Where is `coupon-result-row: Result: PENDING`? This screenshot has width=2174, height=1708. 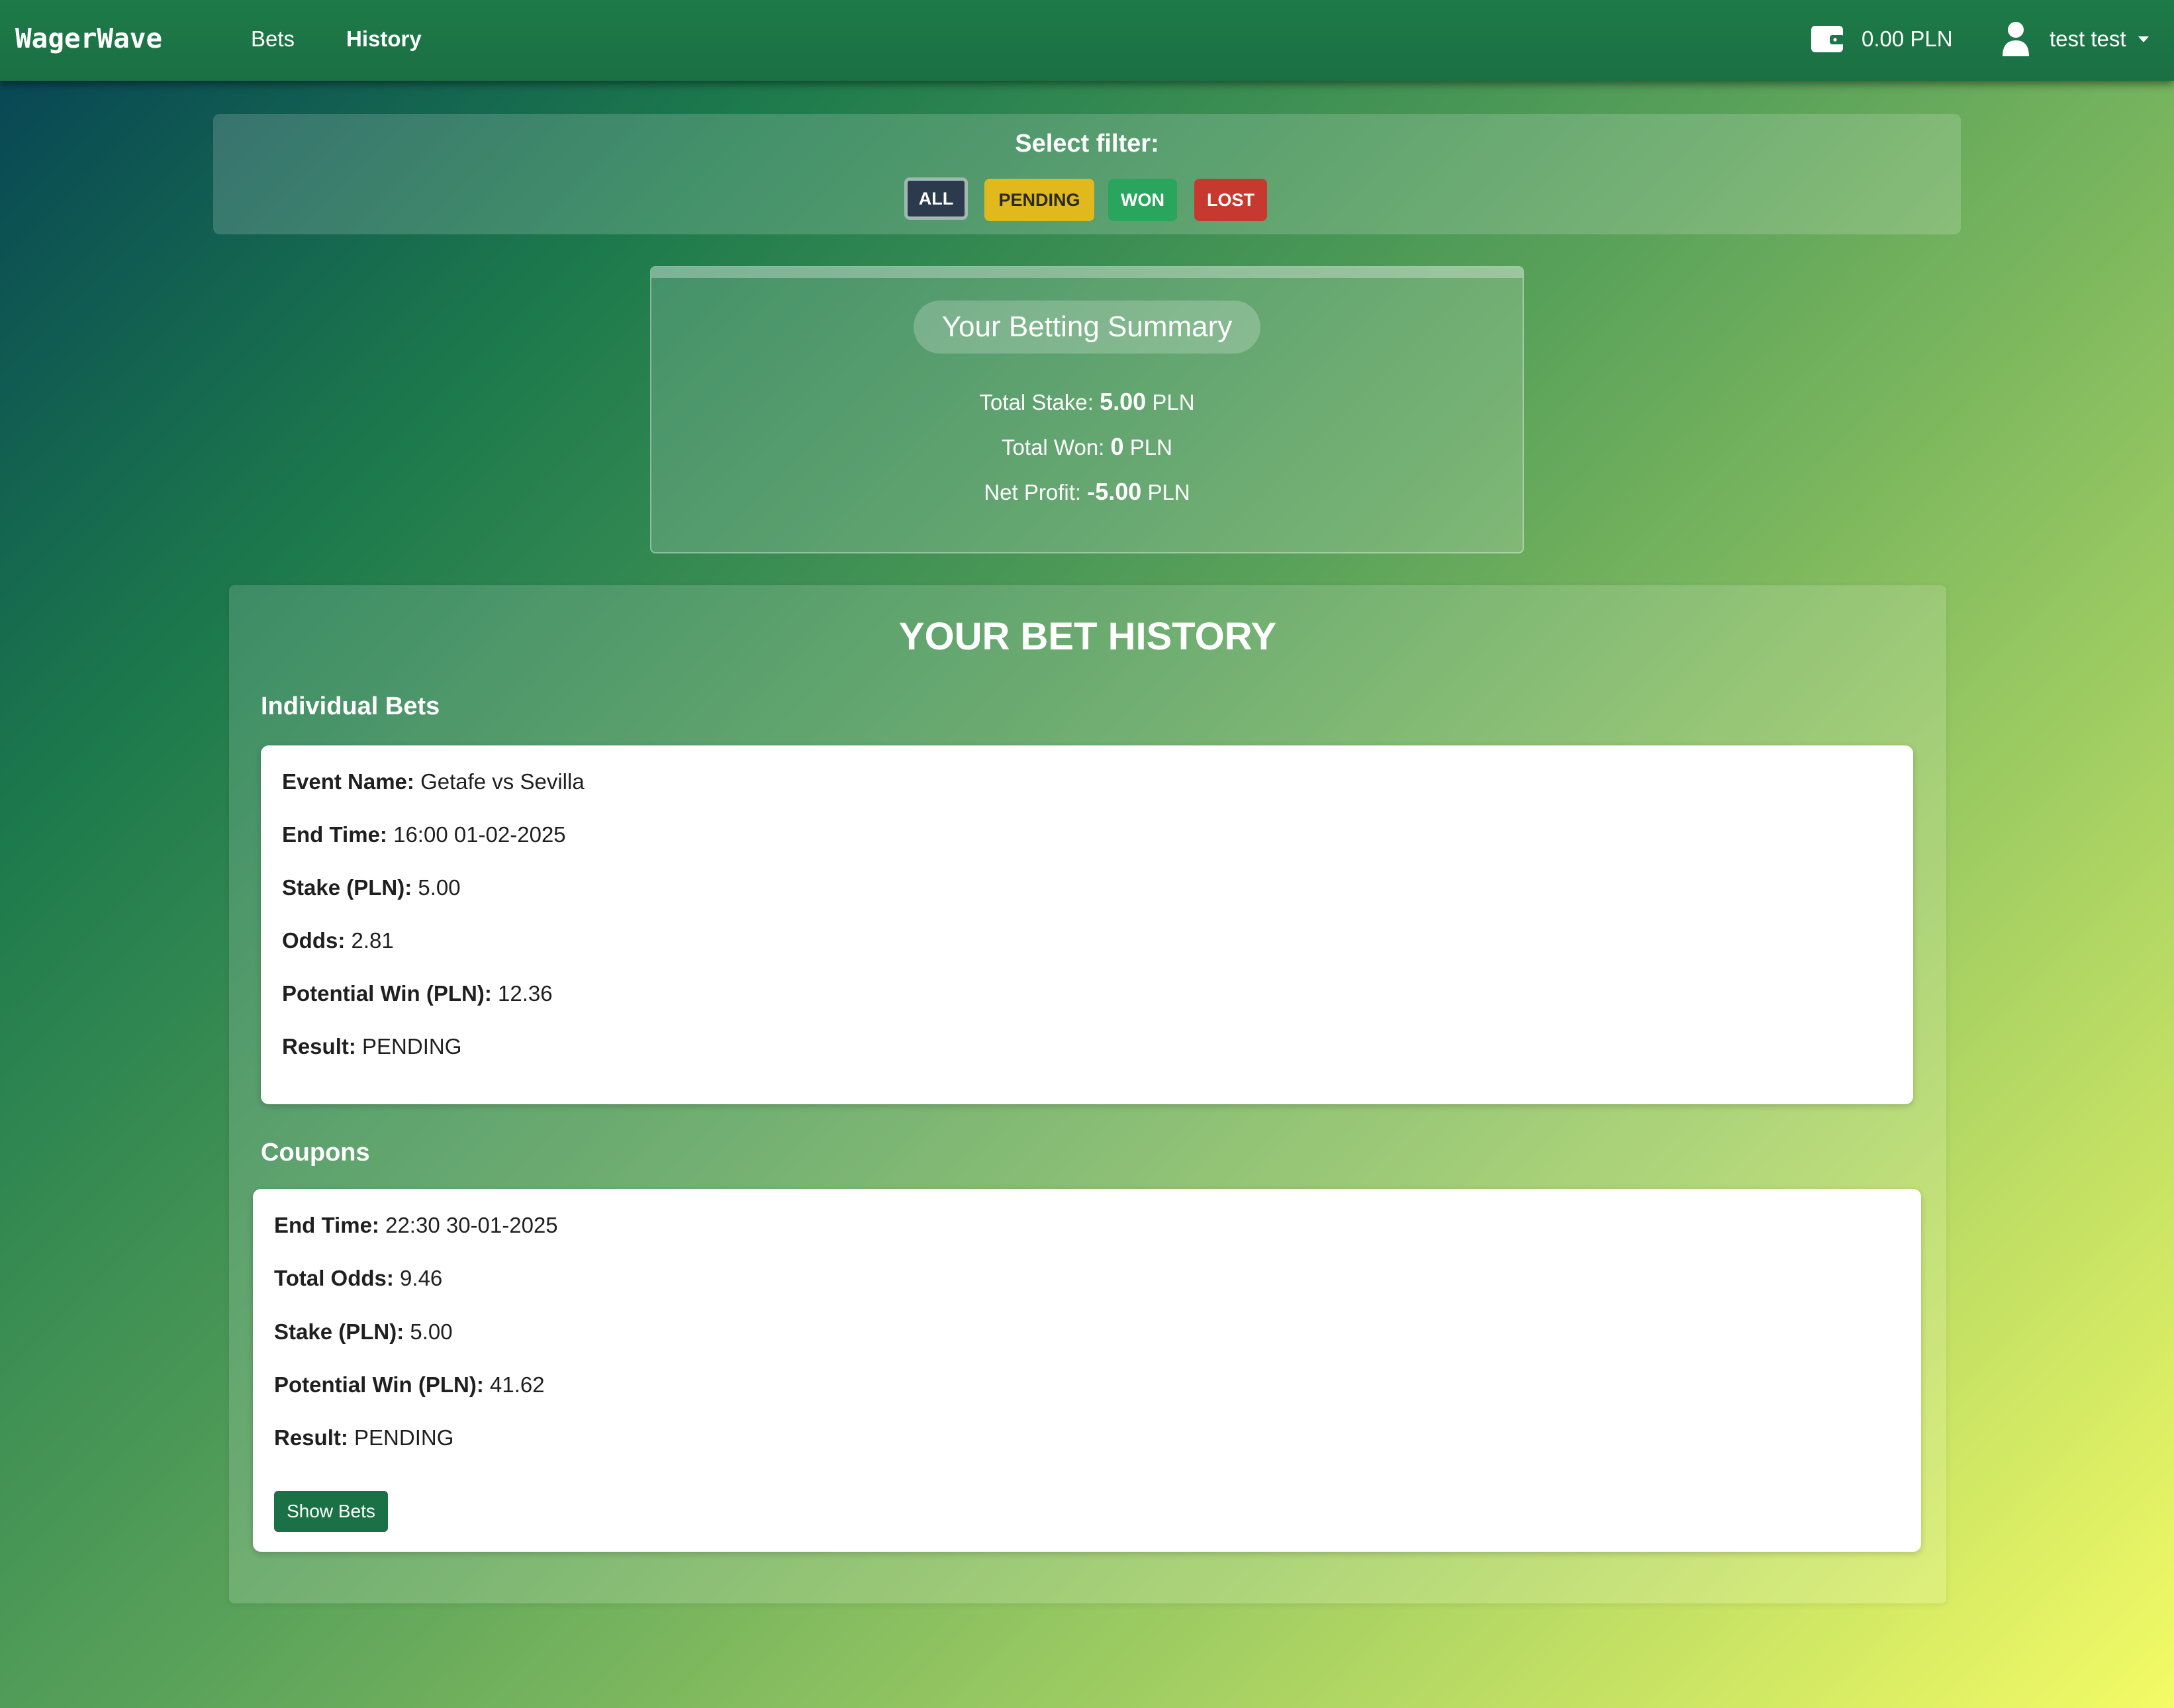 coupon-result-row: Result: PENDING is located at coordinates (363, 1437).